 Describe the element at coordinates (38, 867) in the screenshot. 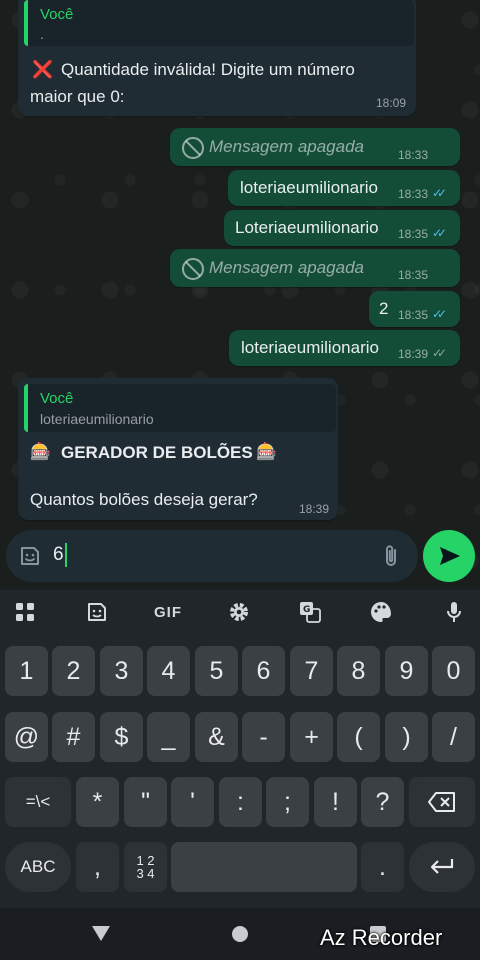

I see `key-abc: ABC` at that location.